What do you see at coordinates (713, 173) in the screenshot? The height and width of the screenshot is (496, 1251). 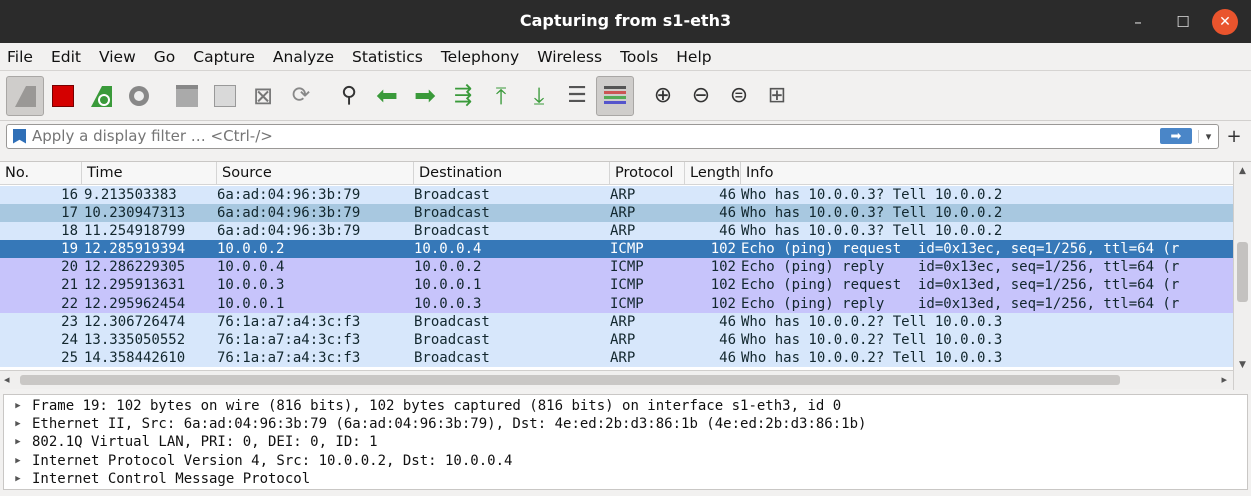 I see `col-length: Length` at bounding box center [713, 173].